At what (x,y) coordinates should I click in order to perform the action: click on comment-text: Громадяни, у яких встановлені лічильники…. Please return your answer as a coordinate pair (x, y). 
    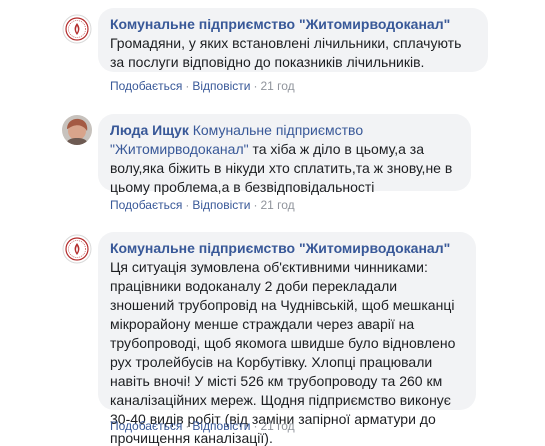
    Looking at the image, I should click on (286, 52).